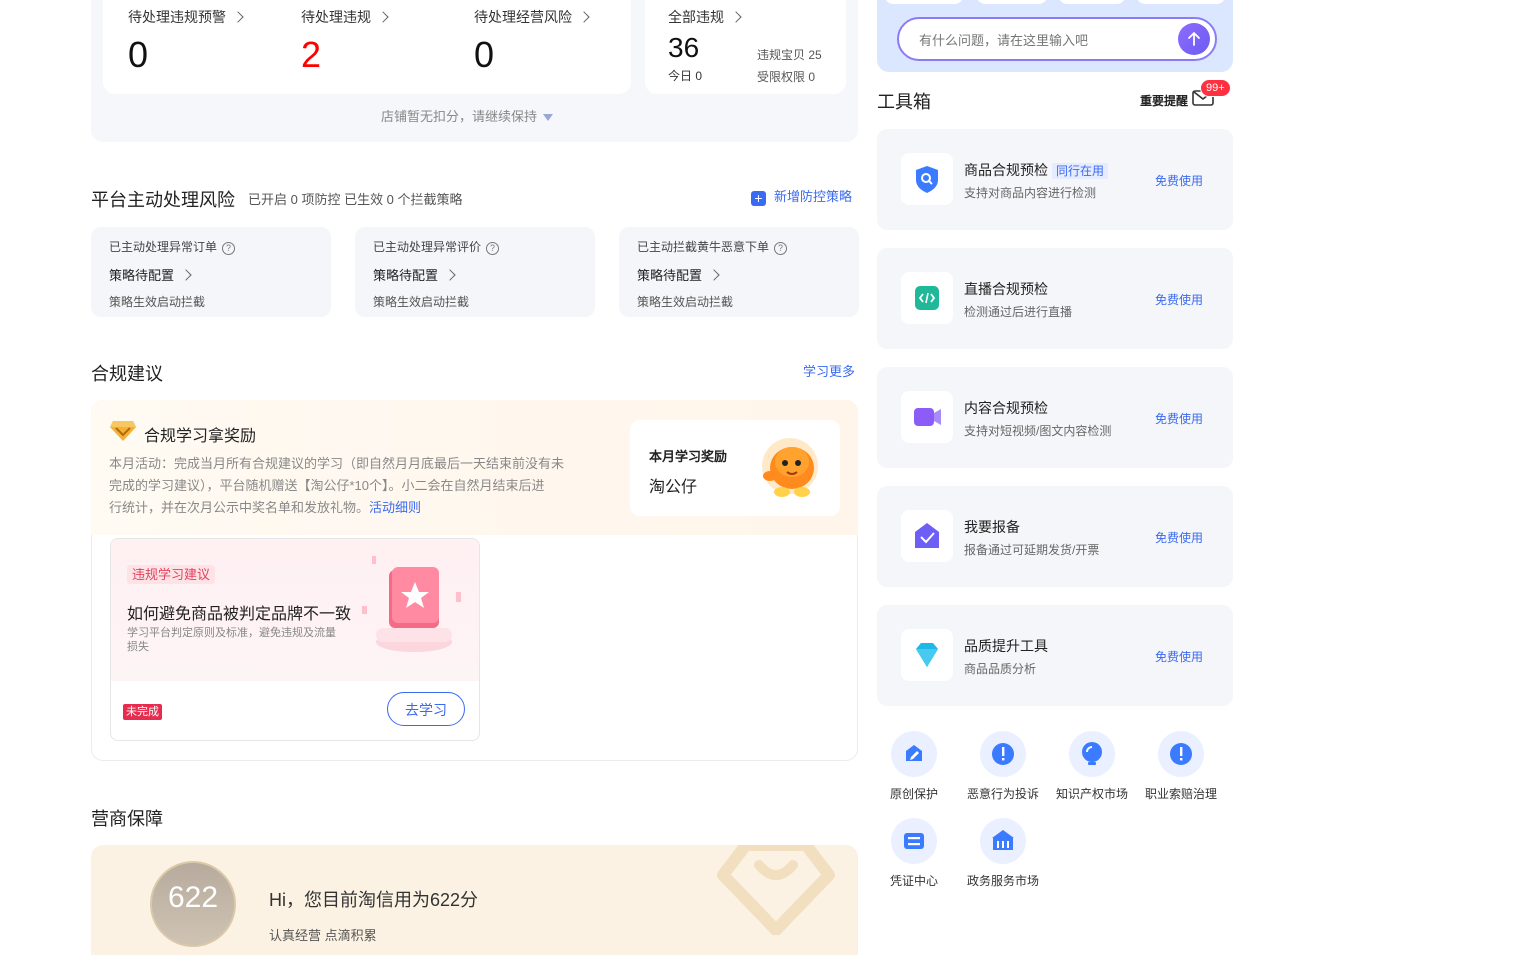 Image resolution: width=1518 pixels, height=955 pixels. I want to click on stat-label: 待处理违规, so click(336, 17).